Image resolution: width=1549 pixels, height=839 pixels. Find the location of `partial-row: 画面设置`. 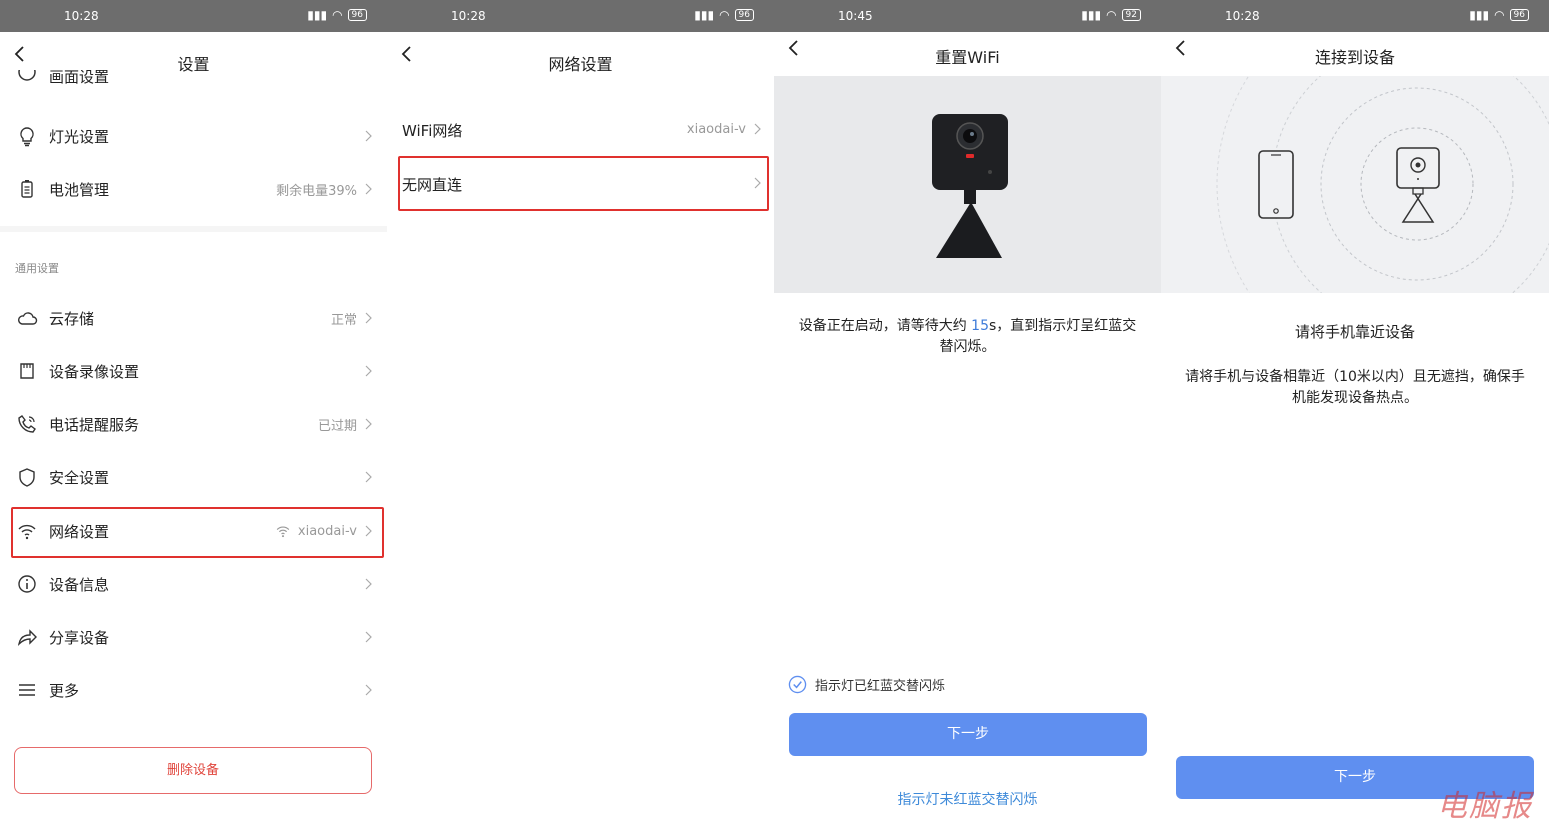

partial-row: 画面设置 is located at coordinates (193, 81).